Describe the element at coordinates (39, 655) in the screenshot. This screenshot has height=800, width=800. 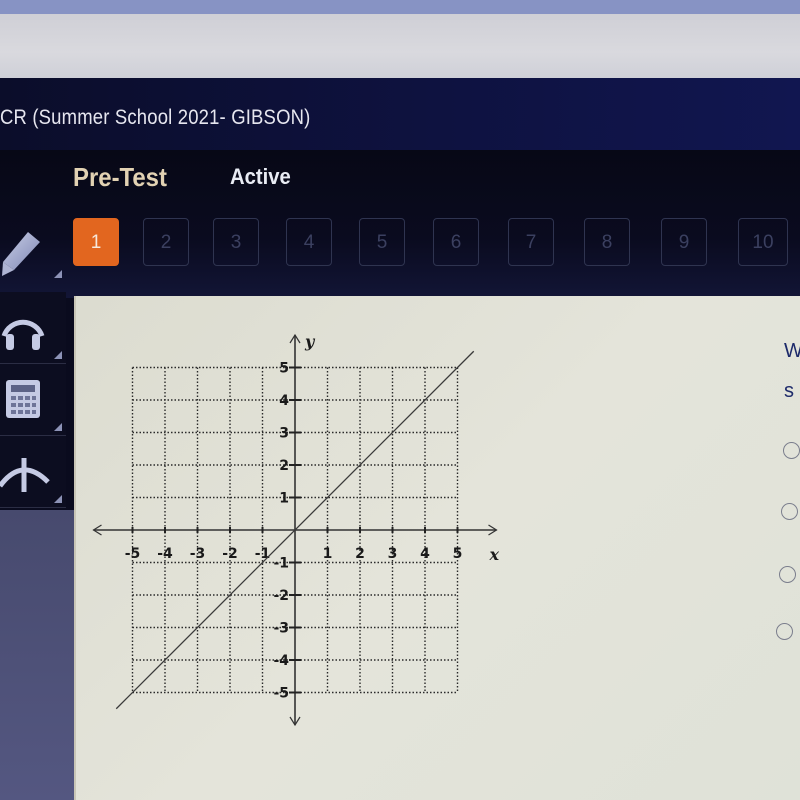
I see `sidebar-panel` at that location.